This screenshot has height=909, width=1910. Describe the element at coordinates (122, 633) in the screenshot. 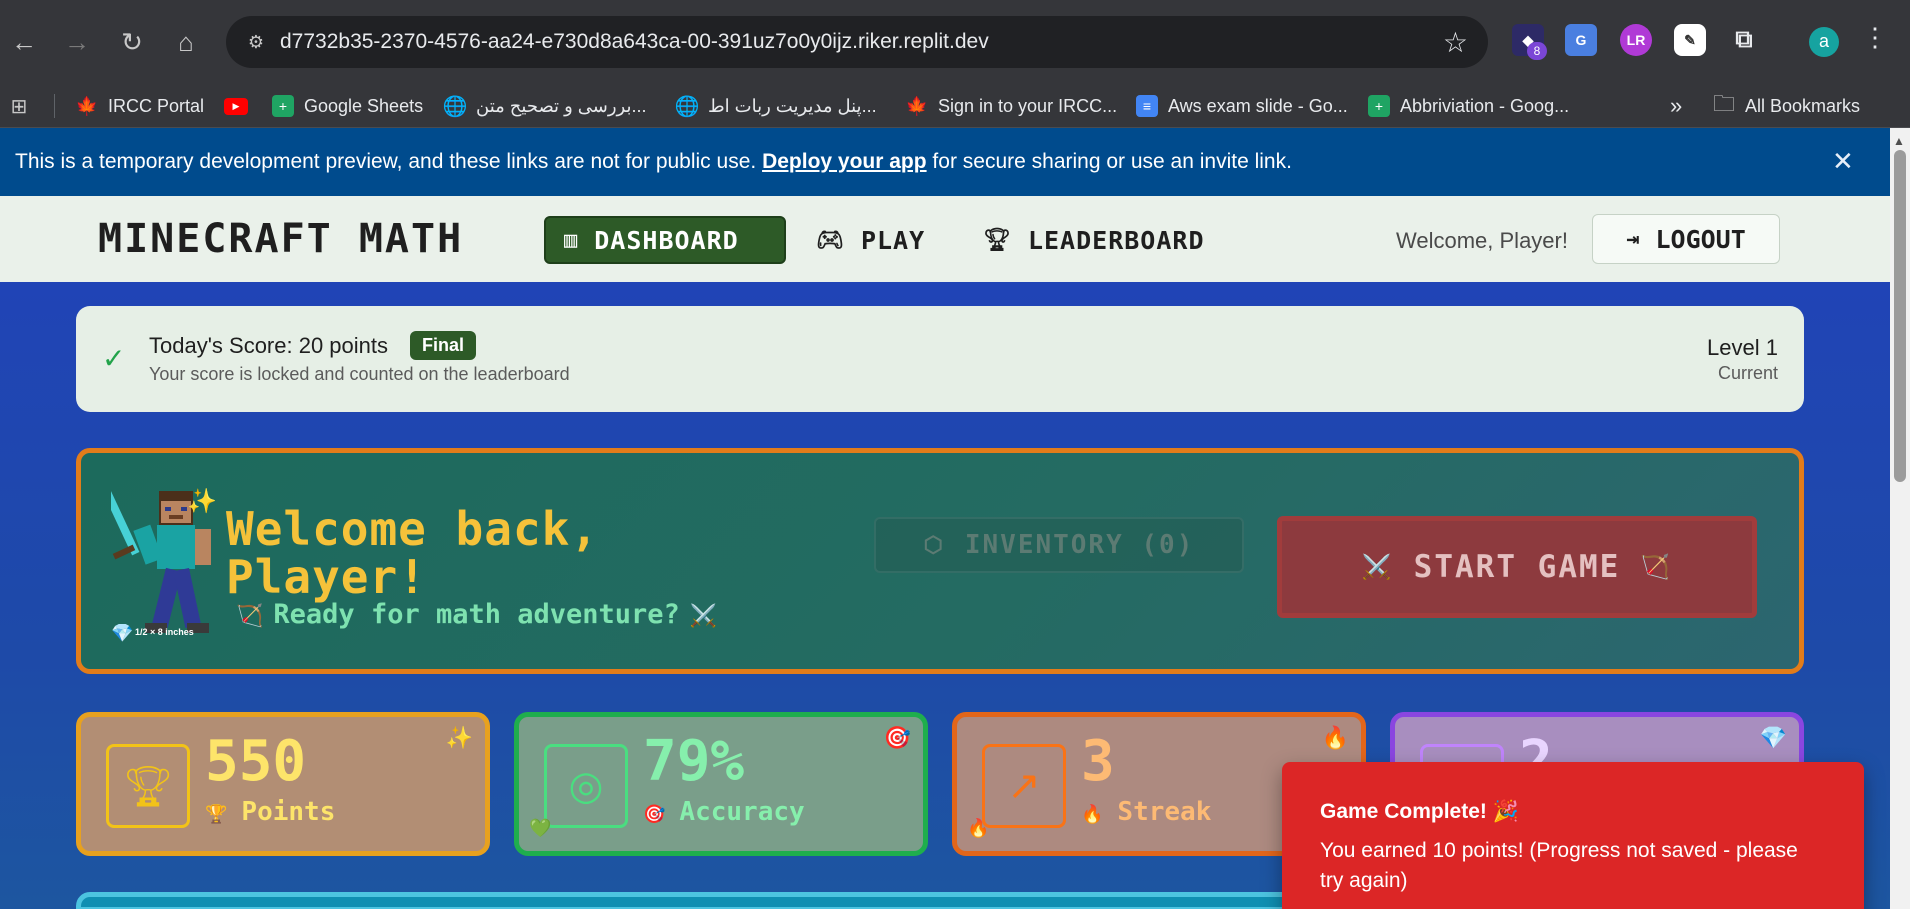

I see `diamond-icon: 💎` at that location.